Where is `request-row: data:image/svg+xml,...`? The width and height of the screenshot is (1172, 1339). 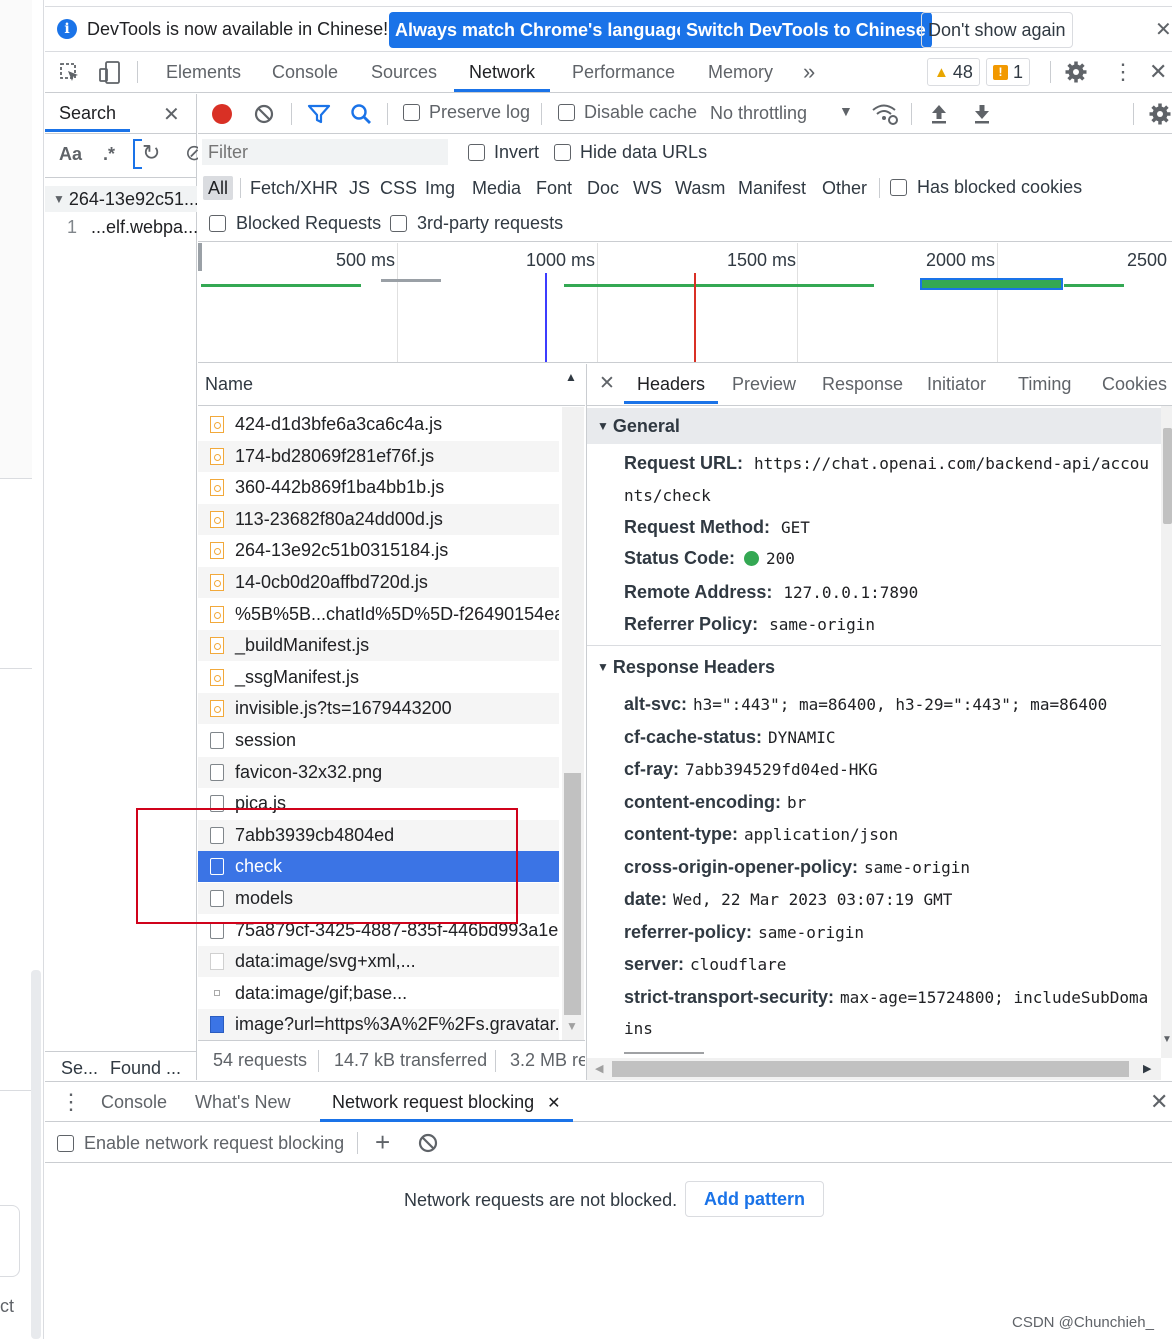 request-row: data:image/svg+xml,... is located at coordinates (378, 962).